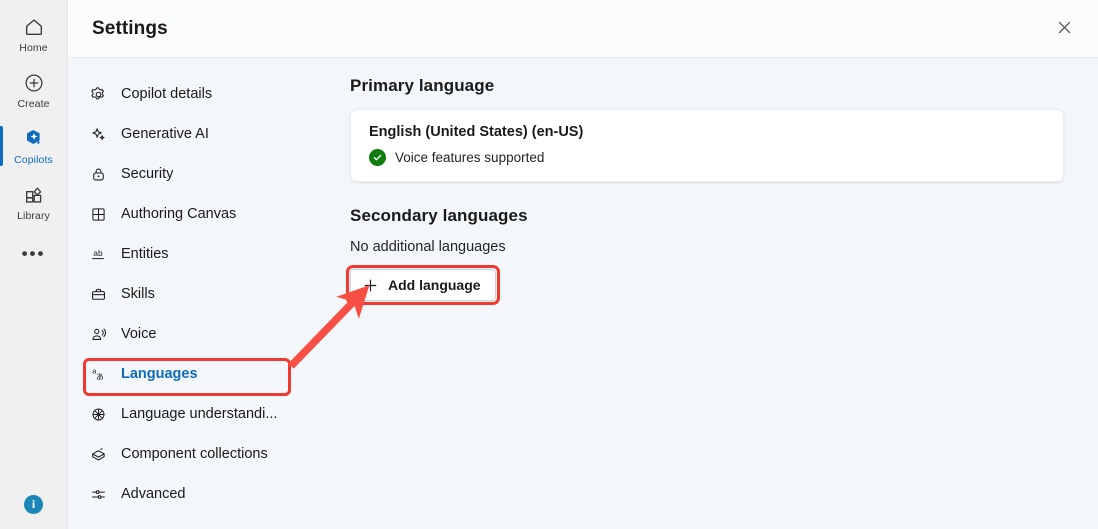 The image size is (1098, 529). I want to click on svg-text: ab, so click(98, 253).